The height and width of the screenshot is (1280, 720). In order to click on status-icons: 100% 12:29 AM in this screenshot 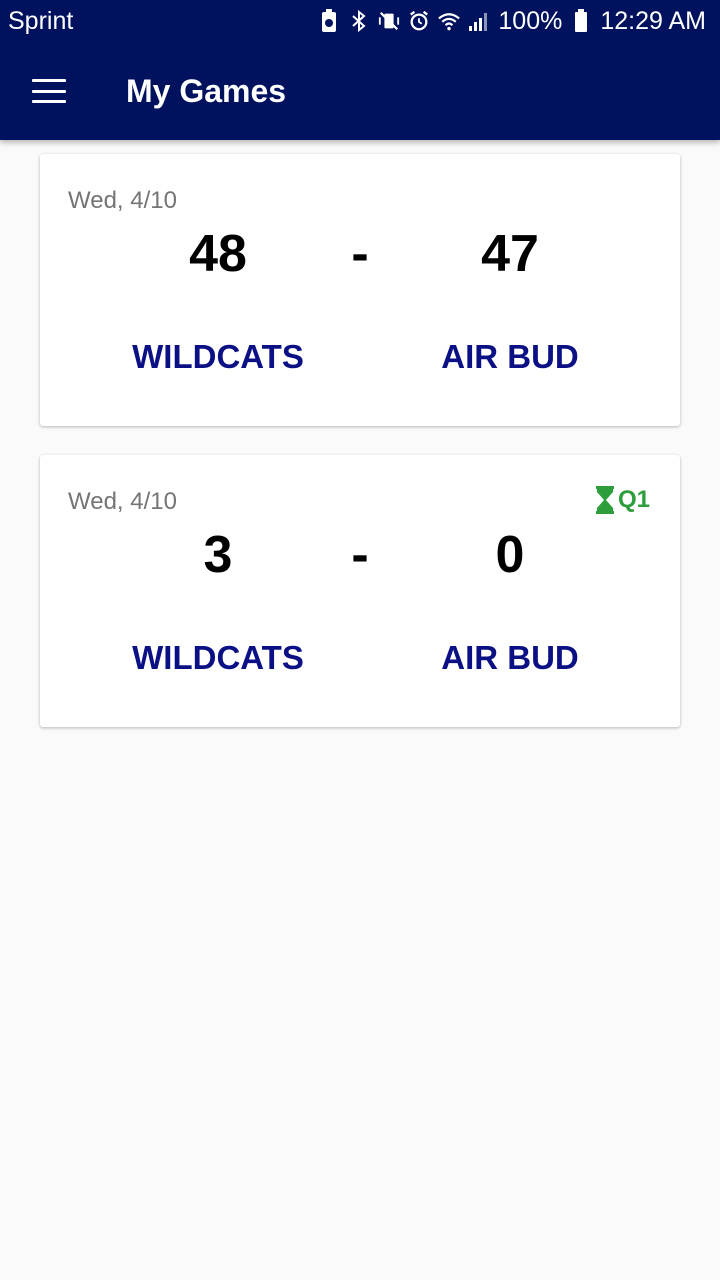, I will do `click(512, 21)`.